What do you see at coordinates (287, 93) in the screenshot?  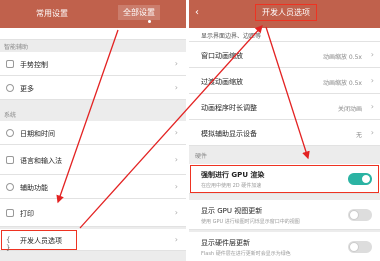 I see `arrow-to-gpu-rendering` at bounding box center [287, 93].